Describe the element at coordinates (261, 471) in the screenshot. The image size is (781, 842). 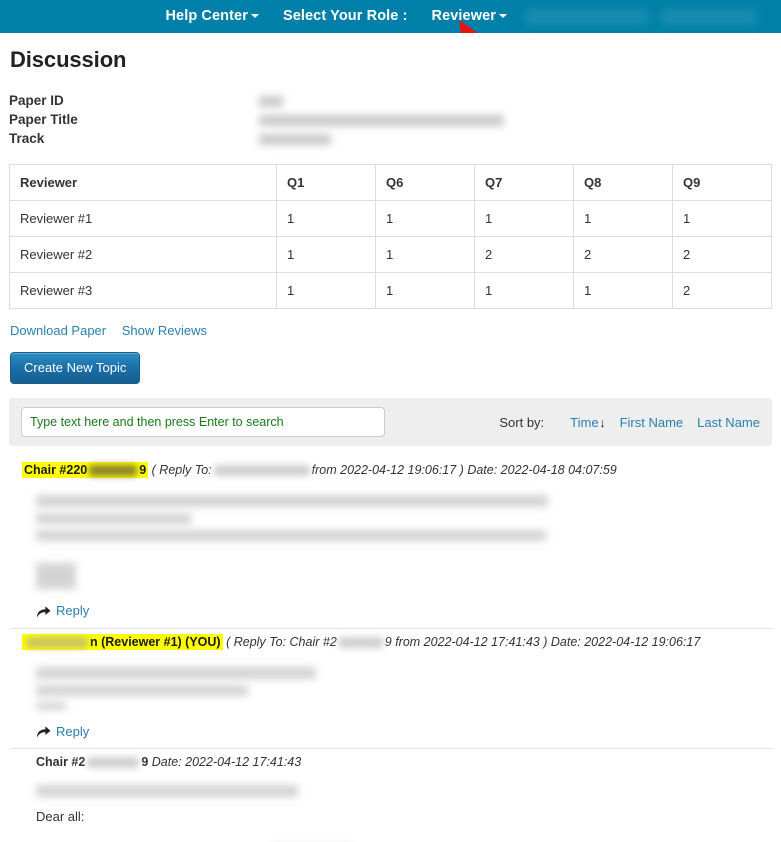
I see `redacted-reply-to-name` at that location.